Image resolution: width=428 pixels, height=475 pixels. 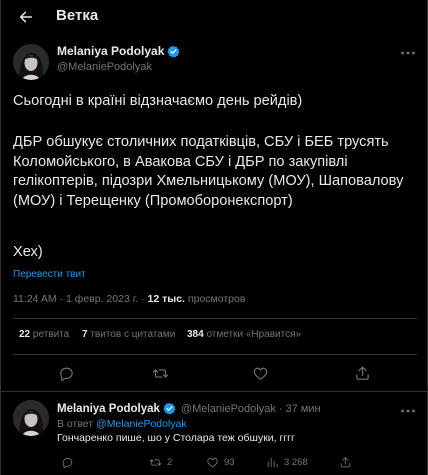 I want to click on back-button, so click(x=26, y=17).